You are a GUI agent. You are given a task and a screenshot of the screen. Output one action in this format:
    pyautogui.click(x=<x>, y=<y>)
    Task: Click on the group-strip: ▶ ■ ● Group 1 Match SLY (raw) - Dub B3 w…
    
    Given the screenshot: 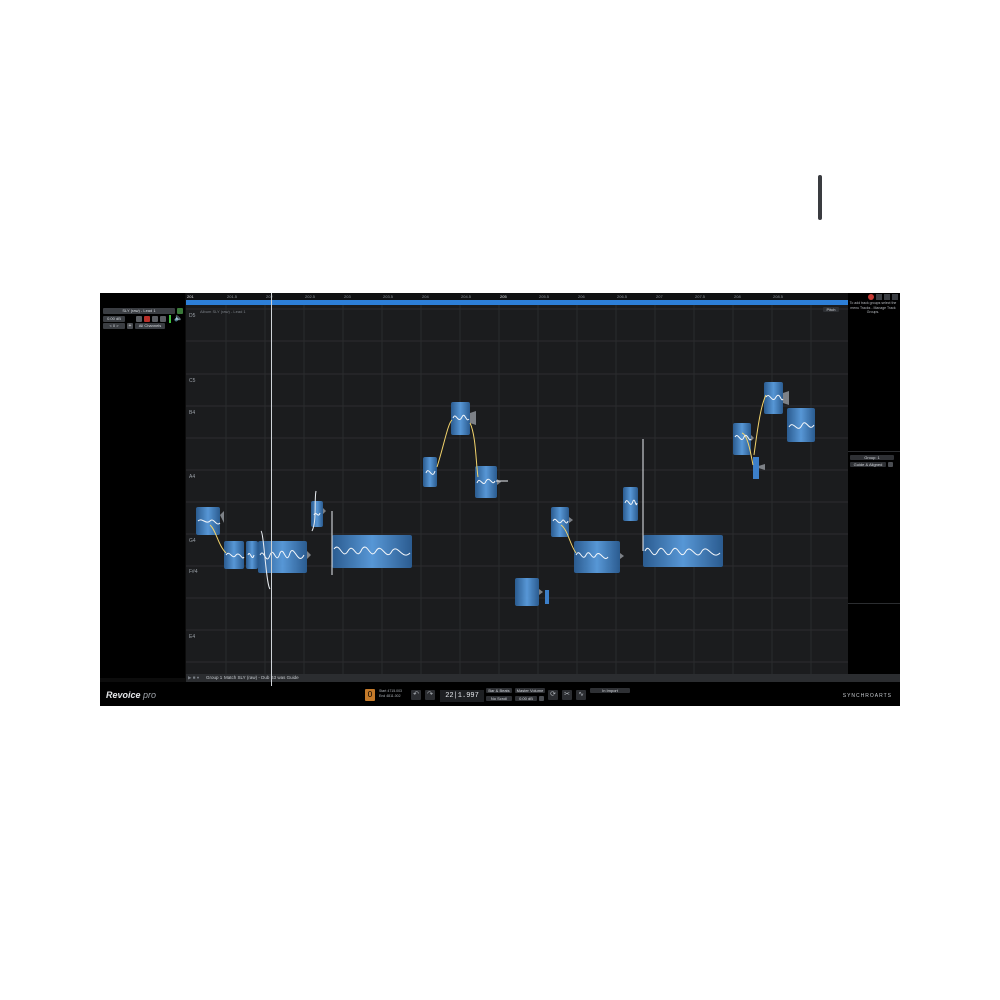 What is the action you would take?
    pyautogui.click(x=543, y=678)
    